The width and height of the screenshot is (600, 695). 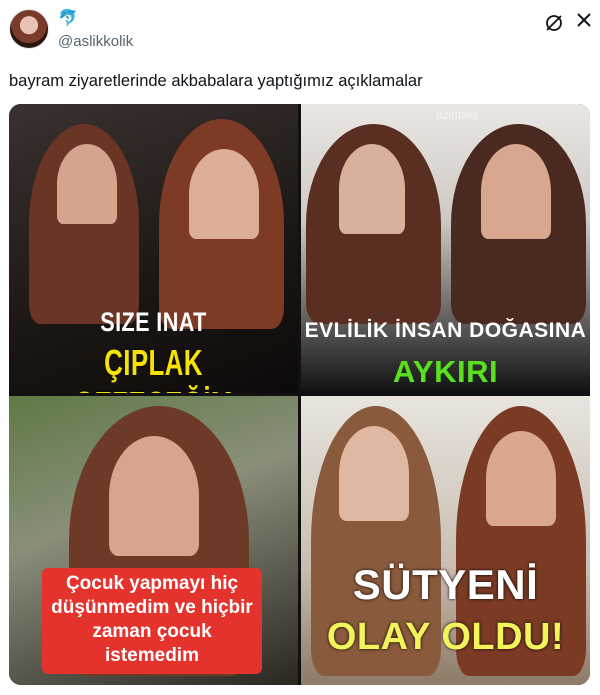 What do you see at coordinates (68, 18) in the screenshot?
I see `dolphin-icon: 🐬` at bounding box center [68, 18].